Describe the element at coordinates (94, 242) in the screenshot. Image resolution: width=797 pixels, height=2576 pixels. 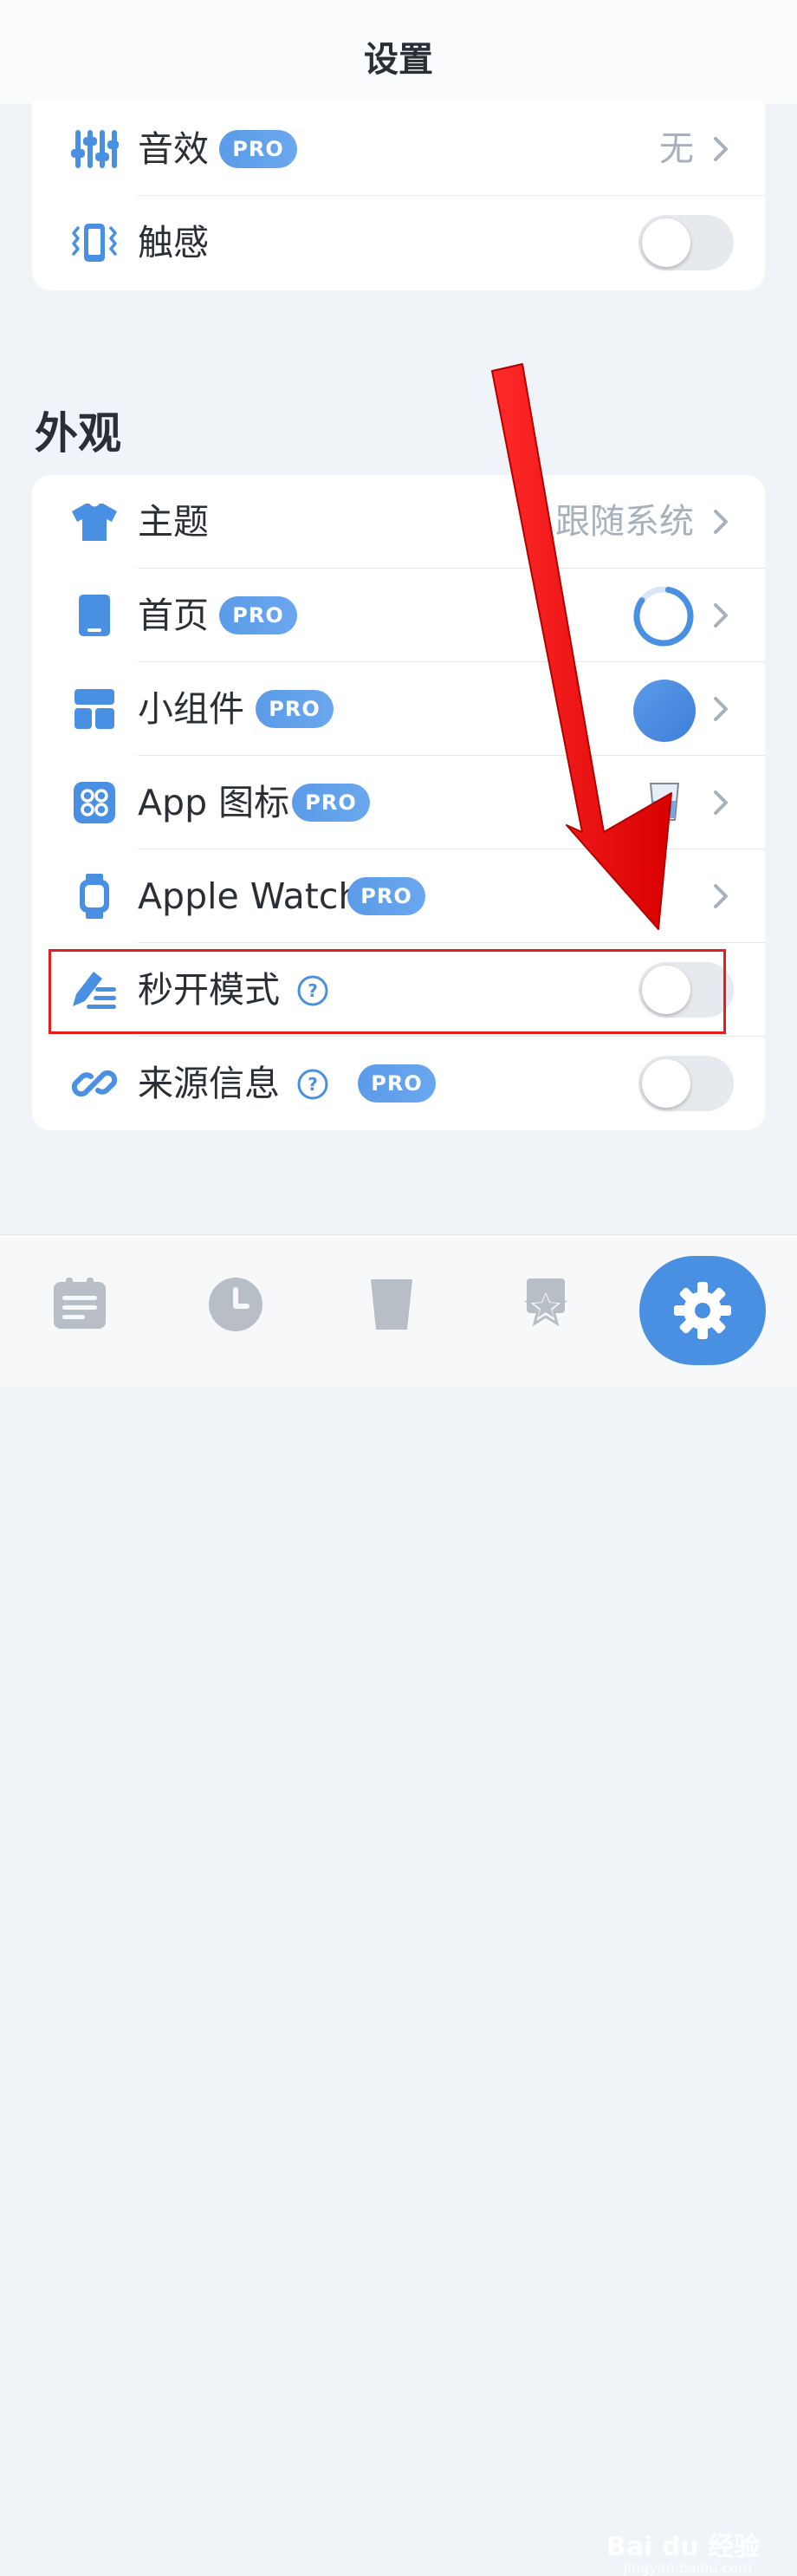
I see `vibration-phone-icon` at that location.